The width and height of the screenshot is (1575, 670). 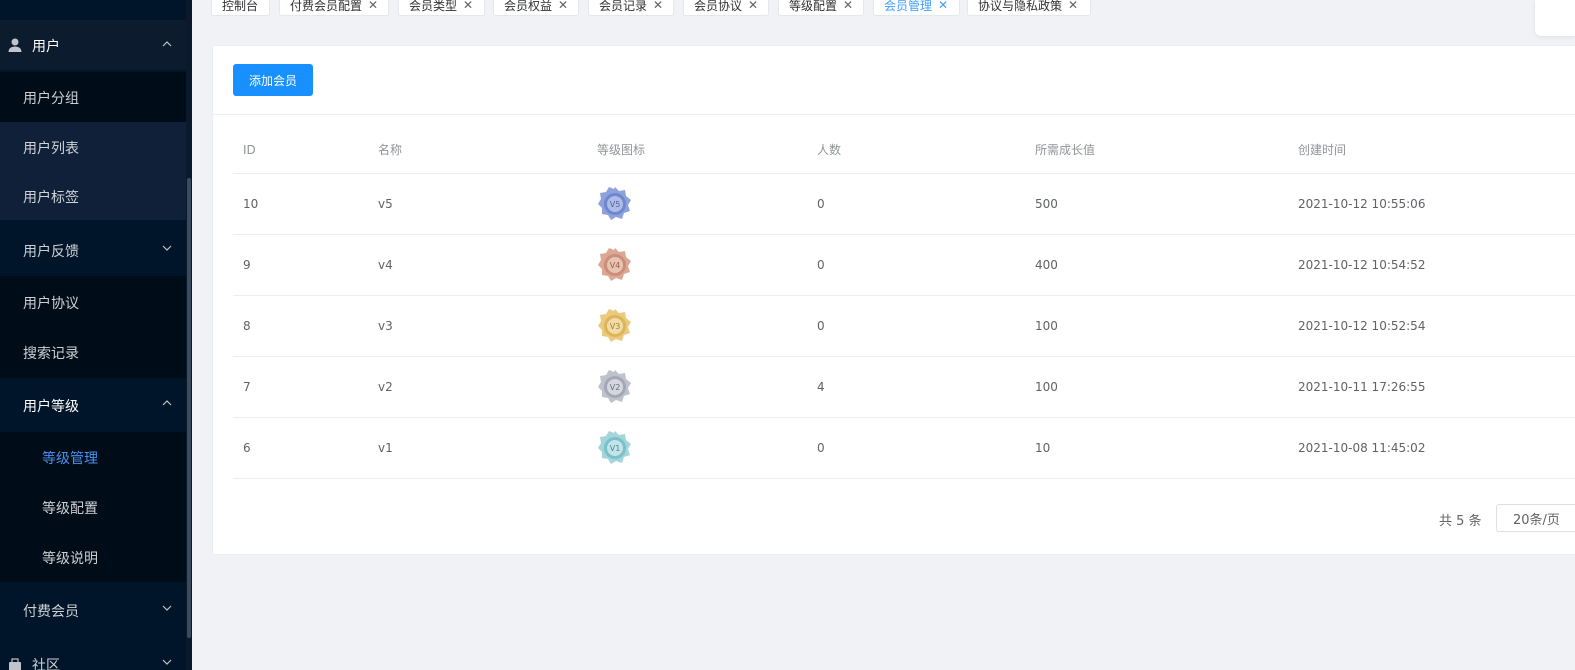 I want to click on sidebar-scroll-thumb, so click(x=189, y=408).